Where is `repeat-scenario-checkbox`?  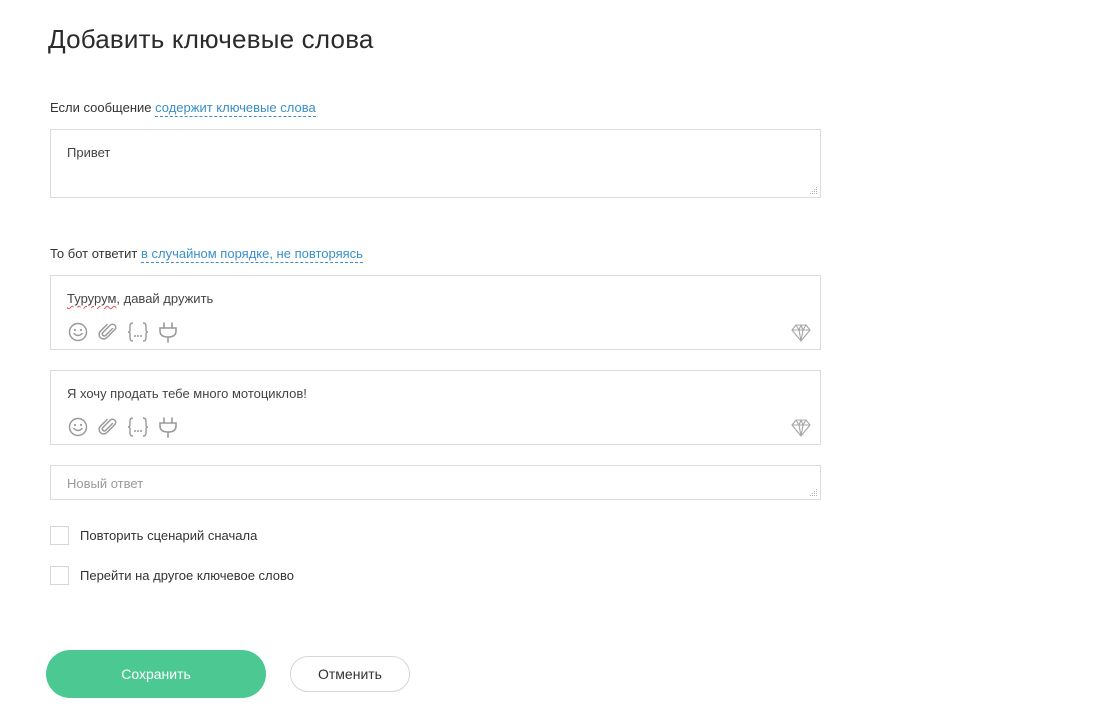 repeat-scenario-checkbox is located at coordinates (59, 535).